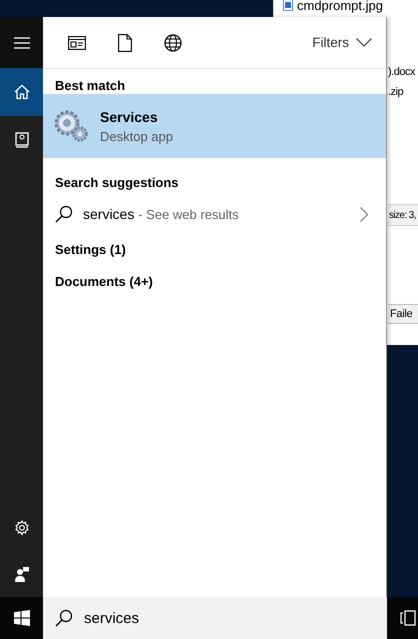 This screenshot has height=639, width=418. Describe the element at coordinates (125, 43) in the screenshot. I see `document-icon` at that location.